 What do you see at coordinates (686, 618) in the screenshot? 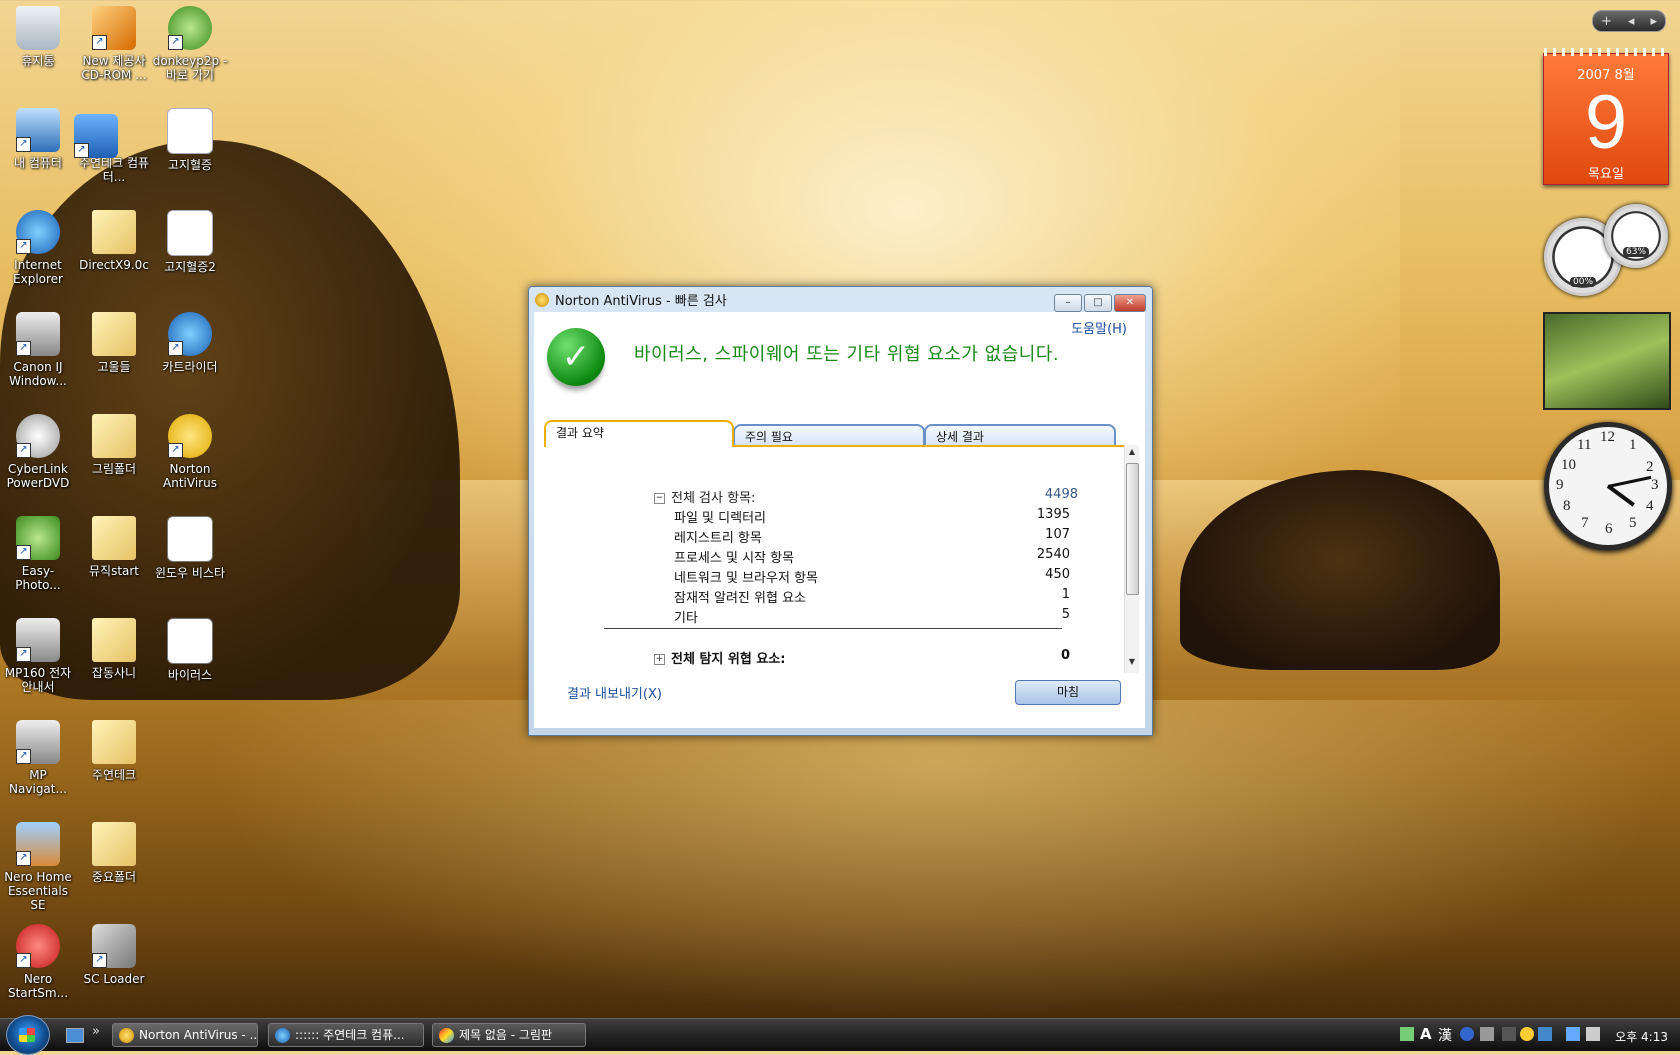
I see `summary-item-label: 기타` at bounding box center [686, 618].